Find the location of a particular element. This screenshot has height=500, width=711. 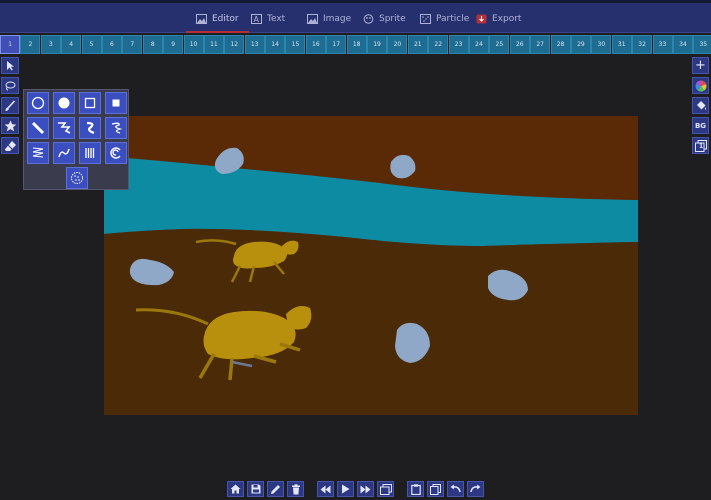

zigzag-line-button is located at coordinates (64, 128).